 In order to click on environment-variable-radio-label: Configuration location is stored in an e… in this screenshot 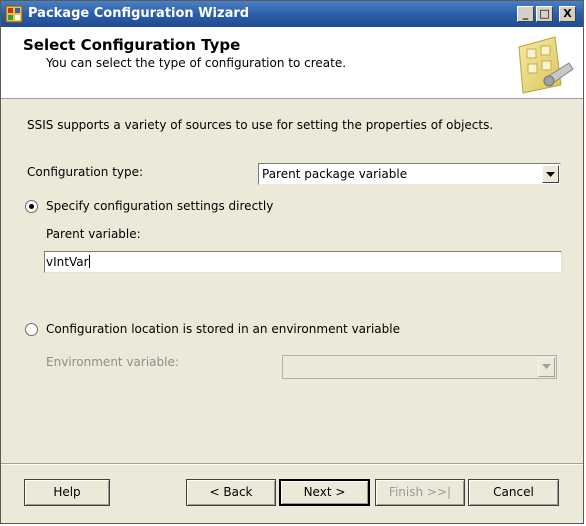, I will do `click(223, 329)`.